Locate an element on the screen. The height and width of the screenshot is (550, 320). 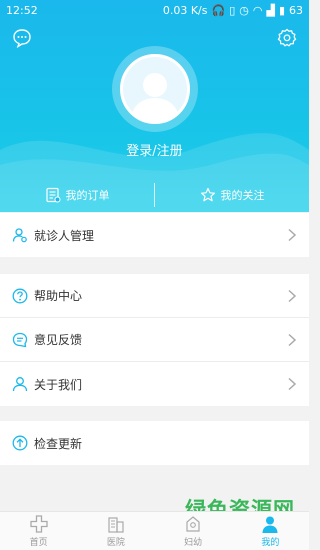
avatar-halo is located at coordinates (155, 89).